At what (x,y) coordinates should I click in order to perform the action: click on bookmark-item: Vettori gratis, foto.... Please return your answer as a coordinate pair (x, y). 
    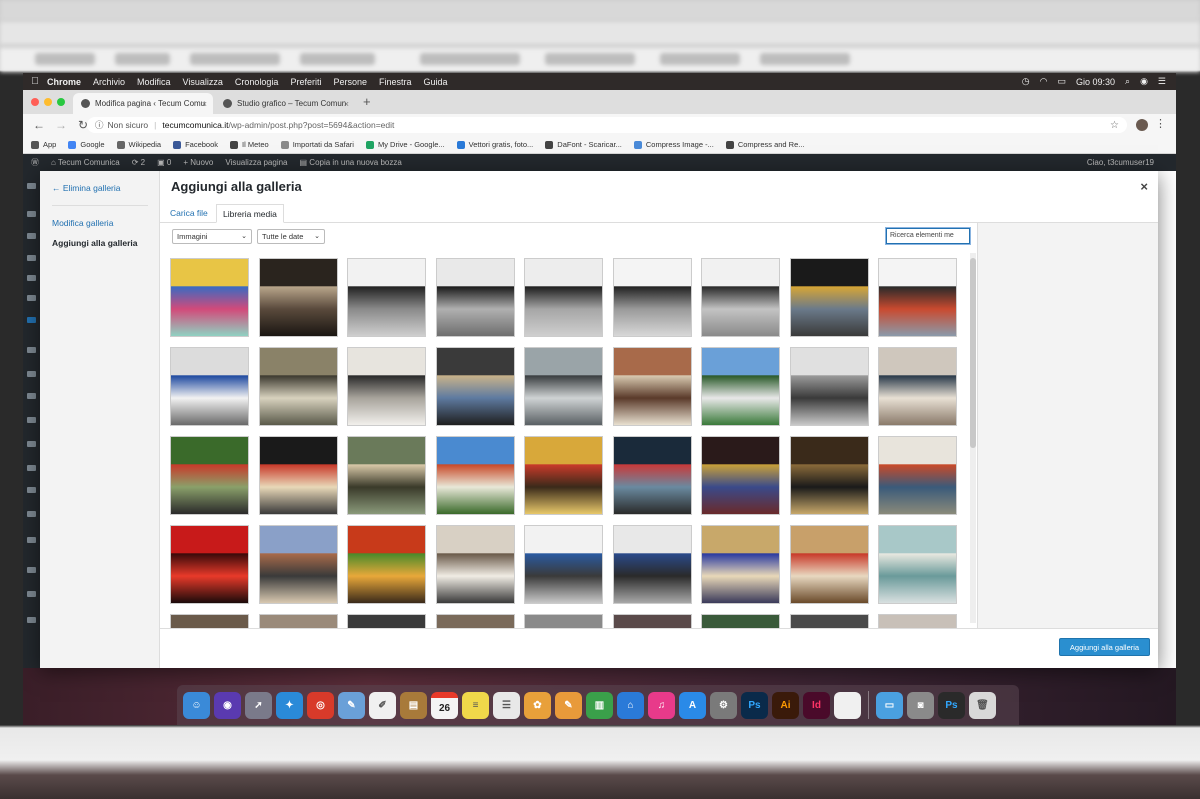
    Looking at the image, I should click on (494, 144).